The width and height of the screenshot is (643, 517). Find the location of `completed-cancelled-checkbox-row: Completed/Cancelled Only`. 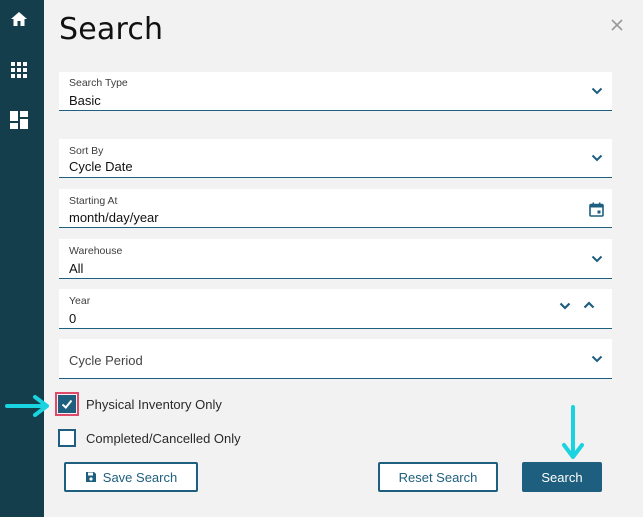

completed-cancelled-checkbox-row: Completed/Cancelled Only is located at coordinates (149, 438).